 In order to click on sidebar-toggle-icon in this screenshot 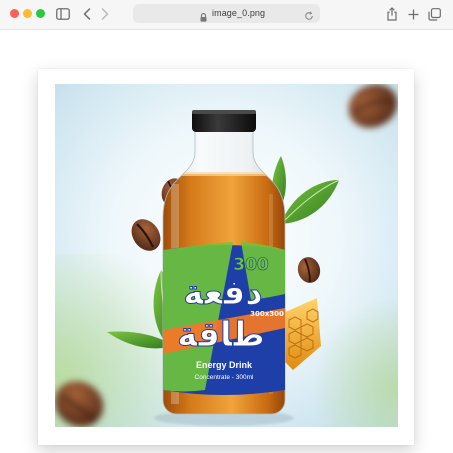, I will do `click(63, 14)`.